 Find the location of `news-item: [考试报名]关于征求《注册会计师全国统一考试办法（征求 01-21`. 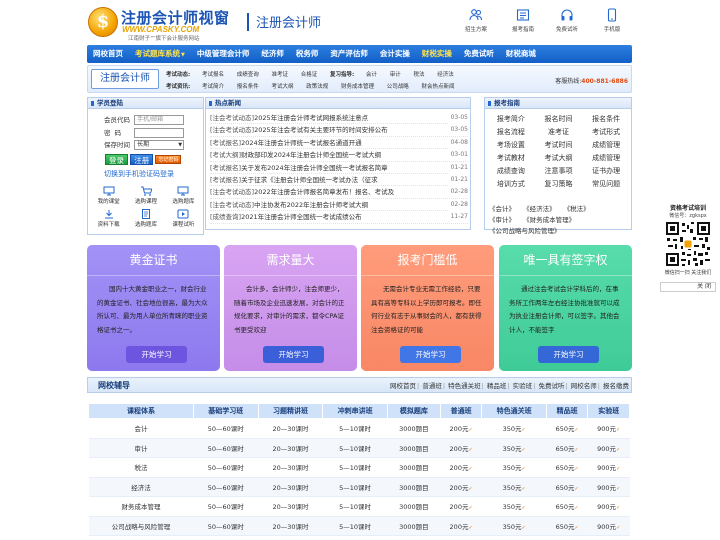

news-item: [考试报名]关于征求《注册会计师全国统一考试办法（征求 01-21 is located at coordinates (339, 180).